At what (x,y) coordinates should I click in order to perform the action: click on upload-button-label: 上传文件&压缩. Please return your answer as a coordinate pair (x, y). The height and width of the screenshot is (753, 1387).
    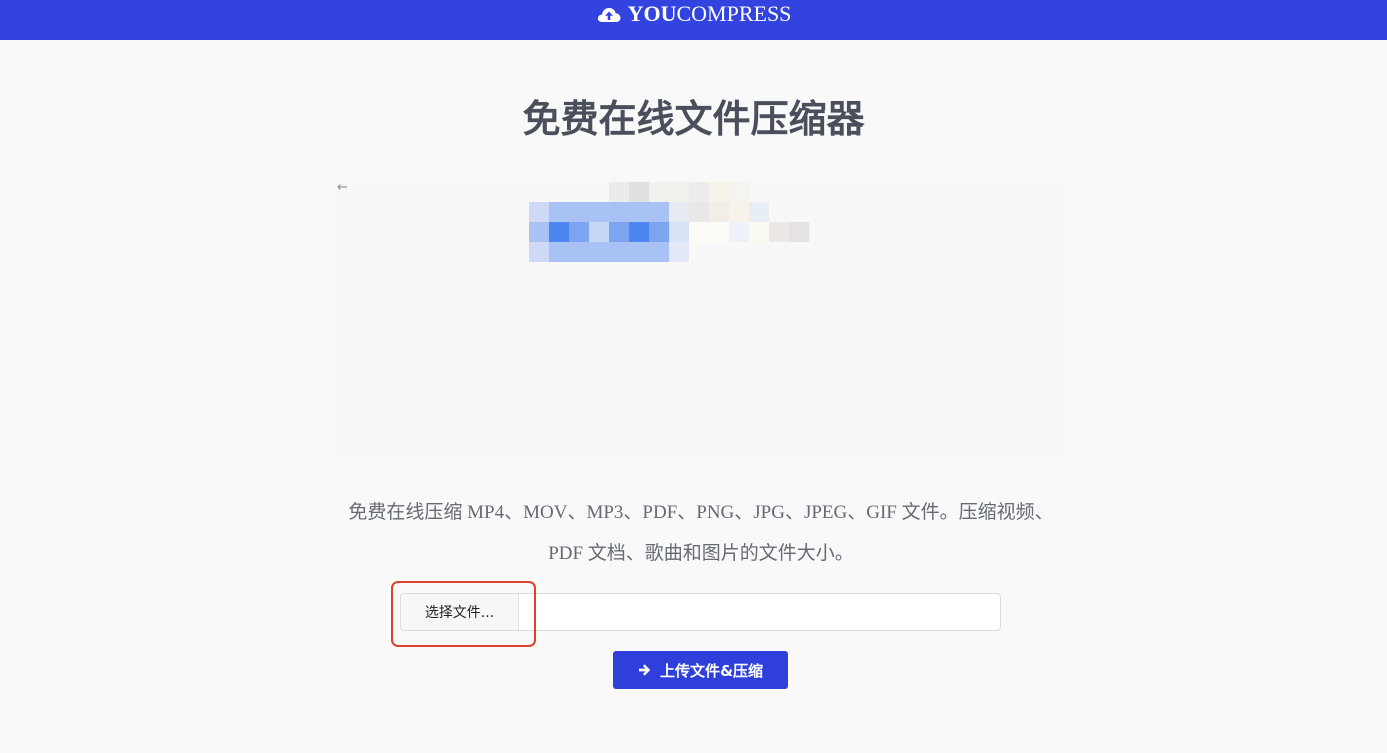
    Looking at the image, I should click on (711, 670).